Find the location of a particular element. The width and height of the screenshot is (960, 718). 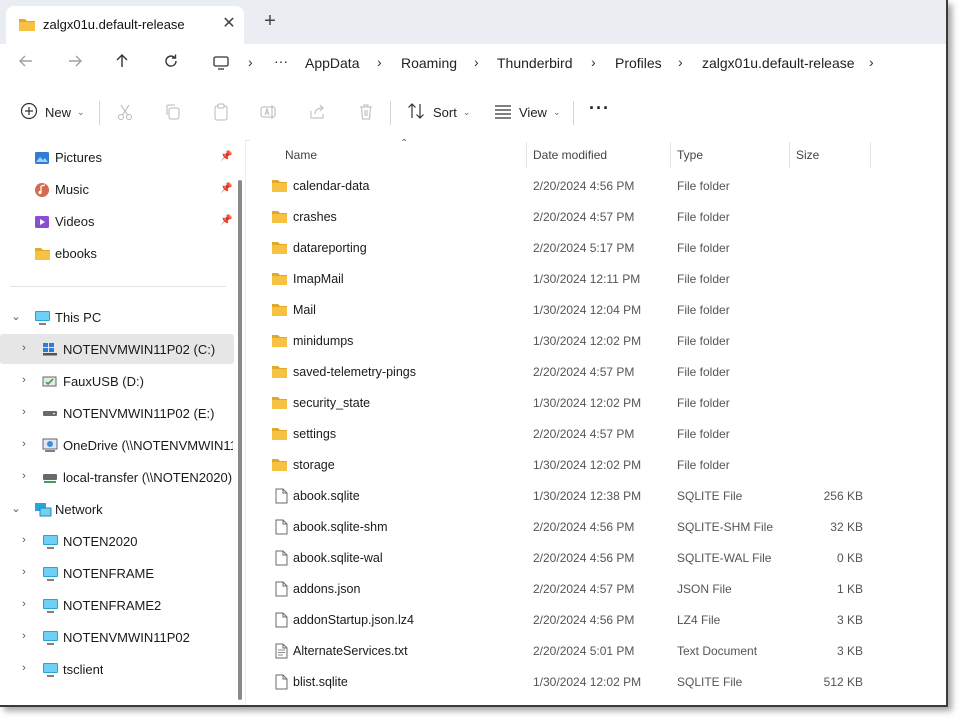

this-pc-icon is located at coordinates (221, 64).